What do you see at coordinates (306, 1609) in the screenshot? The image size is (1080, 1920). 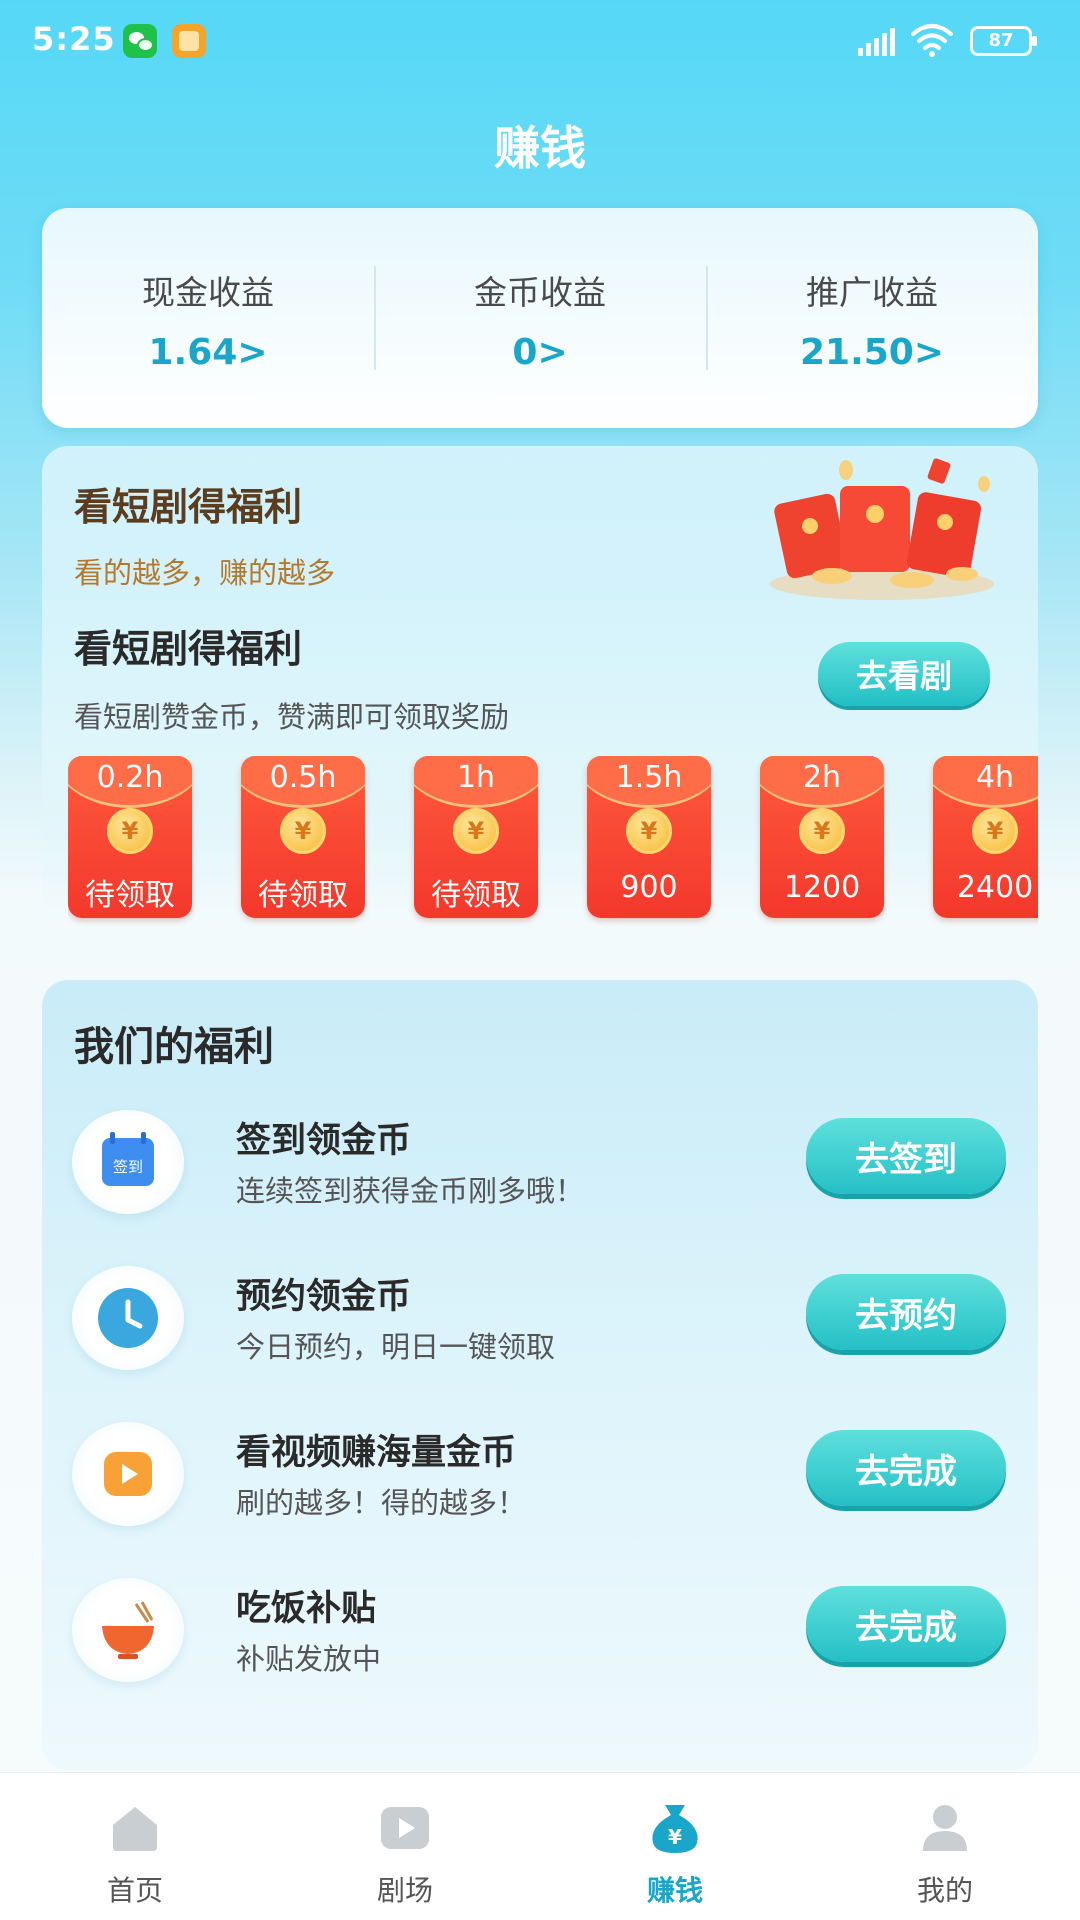 I see `benefit-name: 吃饭补贴` at bounding box center [306, 1609].